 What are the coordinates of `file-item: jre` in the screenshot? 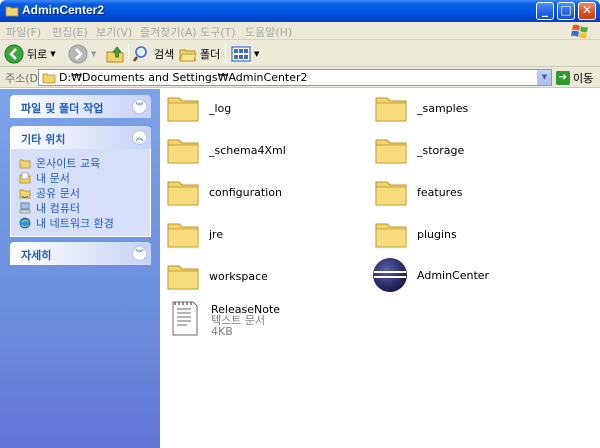 It's located at (194, 234).